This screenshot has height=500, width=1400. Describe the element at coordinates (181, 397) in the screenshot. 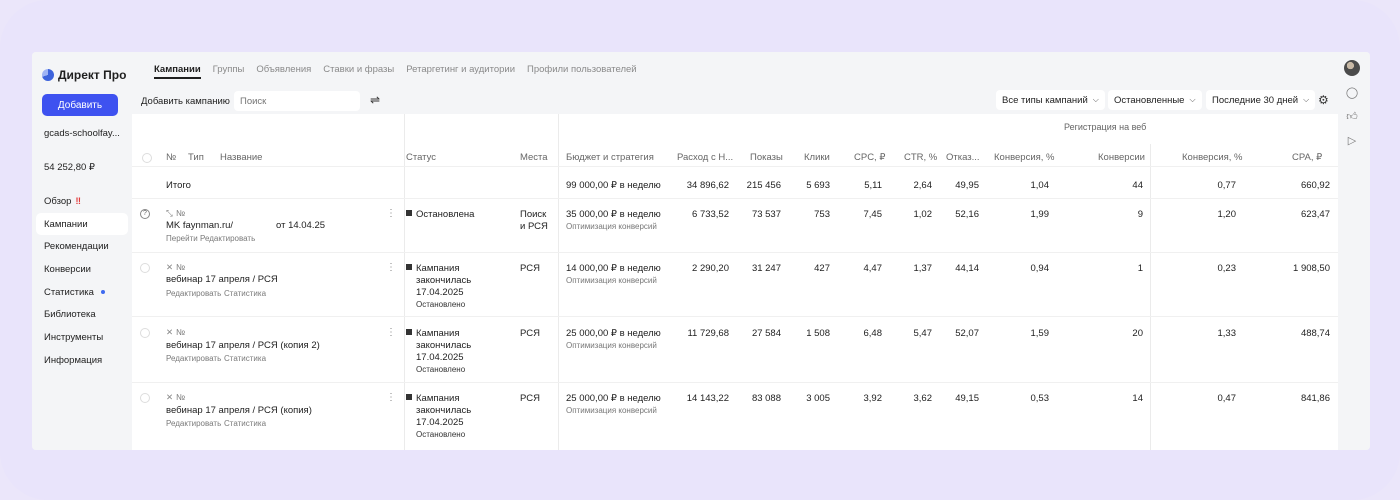

I see `campaign-num: №` at that location.